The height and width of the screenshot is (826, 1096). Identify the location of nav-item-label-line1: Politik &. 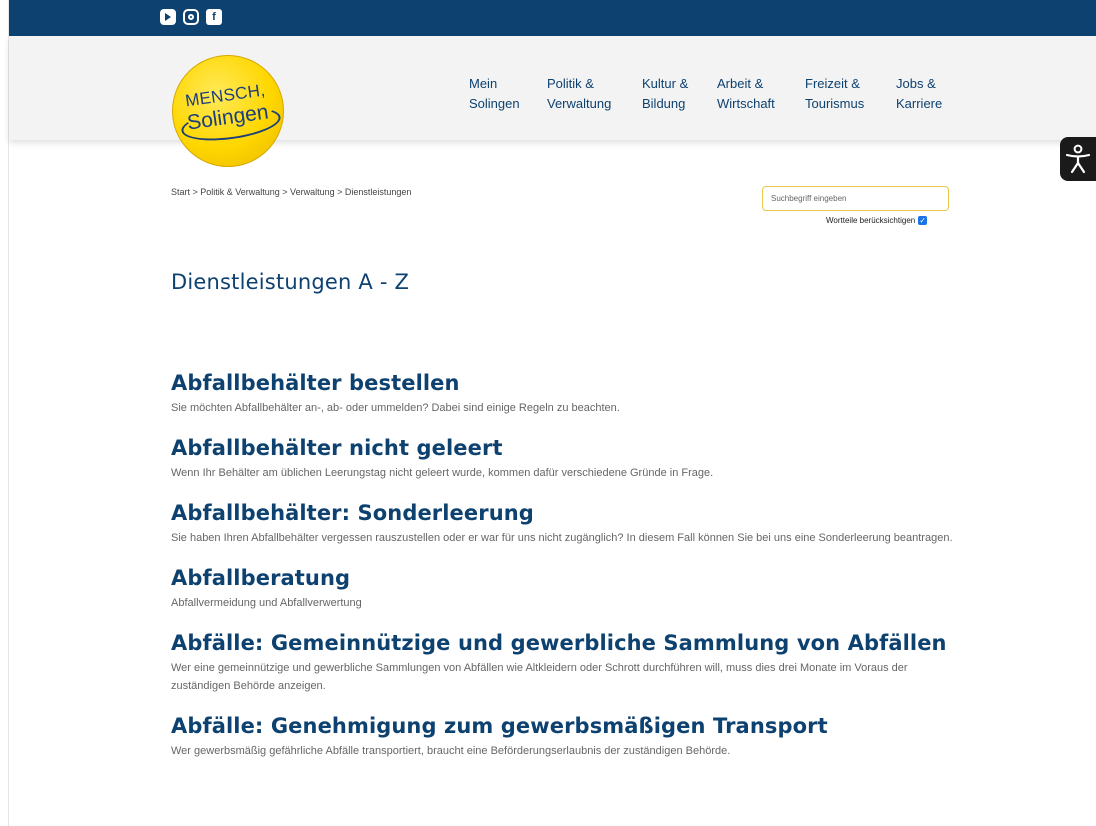
(570, 83).